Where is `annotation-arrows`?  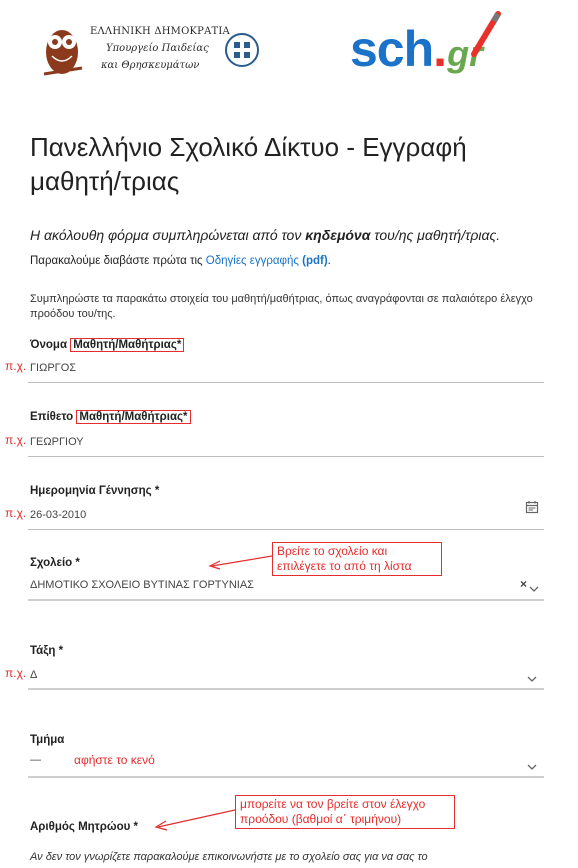 annotation-arrows is located at coordinates (213, 693).